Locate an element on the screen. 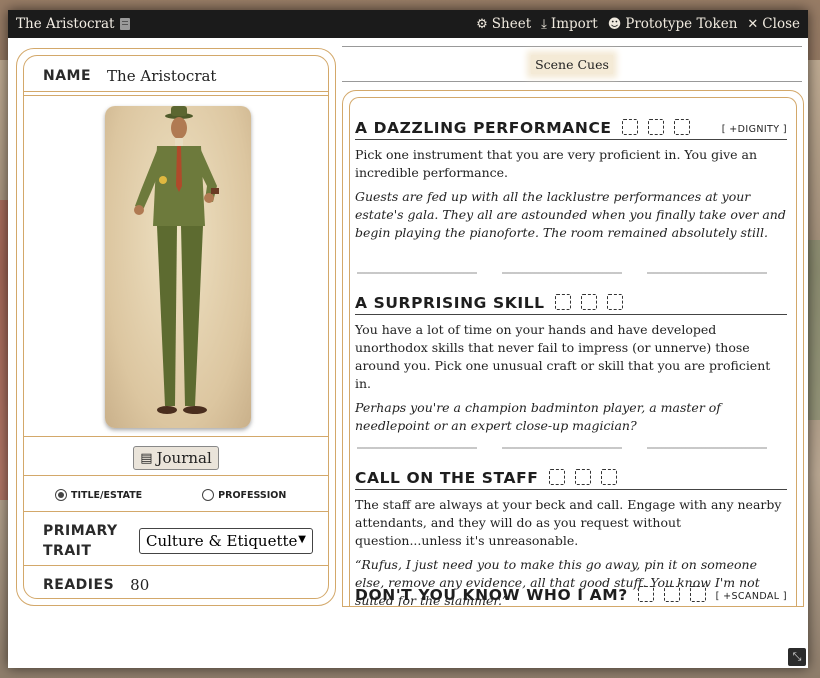 Image resolution: width=820 pixels, height=678 pixels. resize-handle-icon: ⤡ is located at coordinates (797, 657).